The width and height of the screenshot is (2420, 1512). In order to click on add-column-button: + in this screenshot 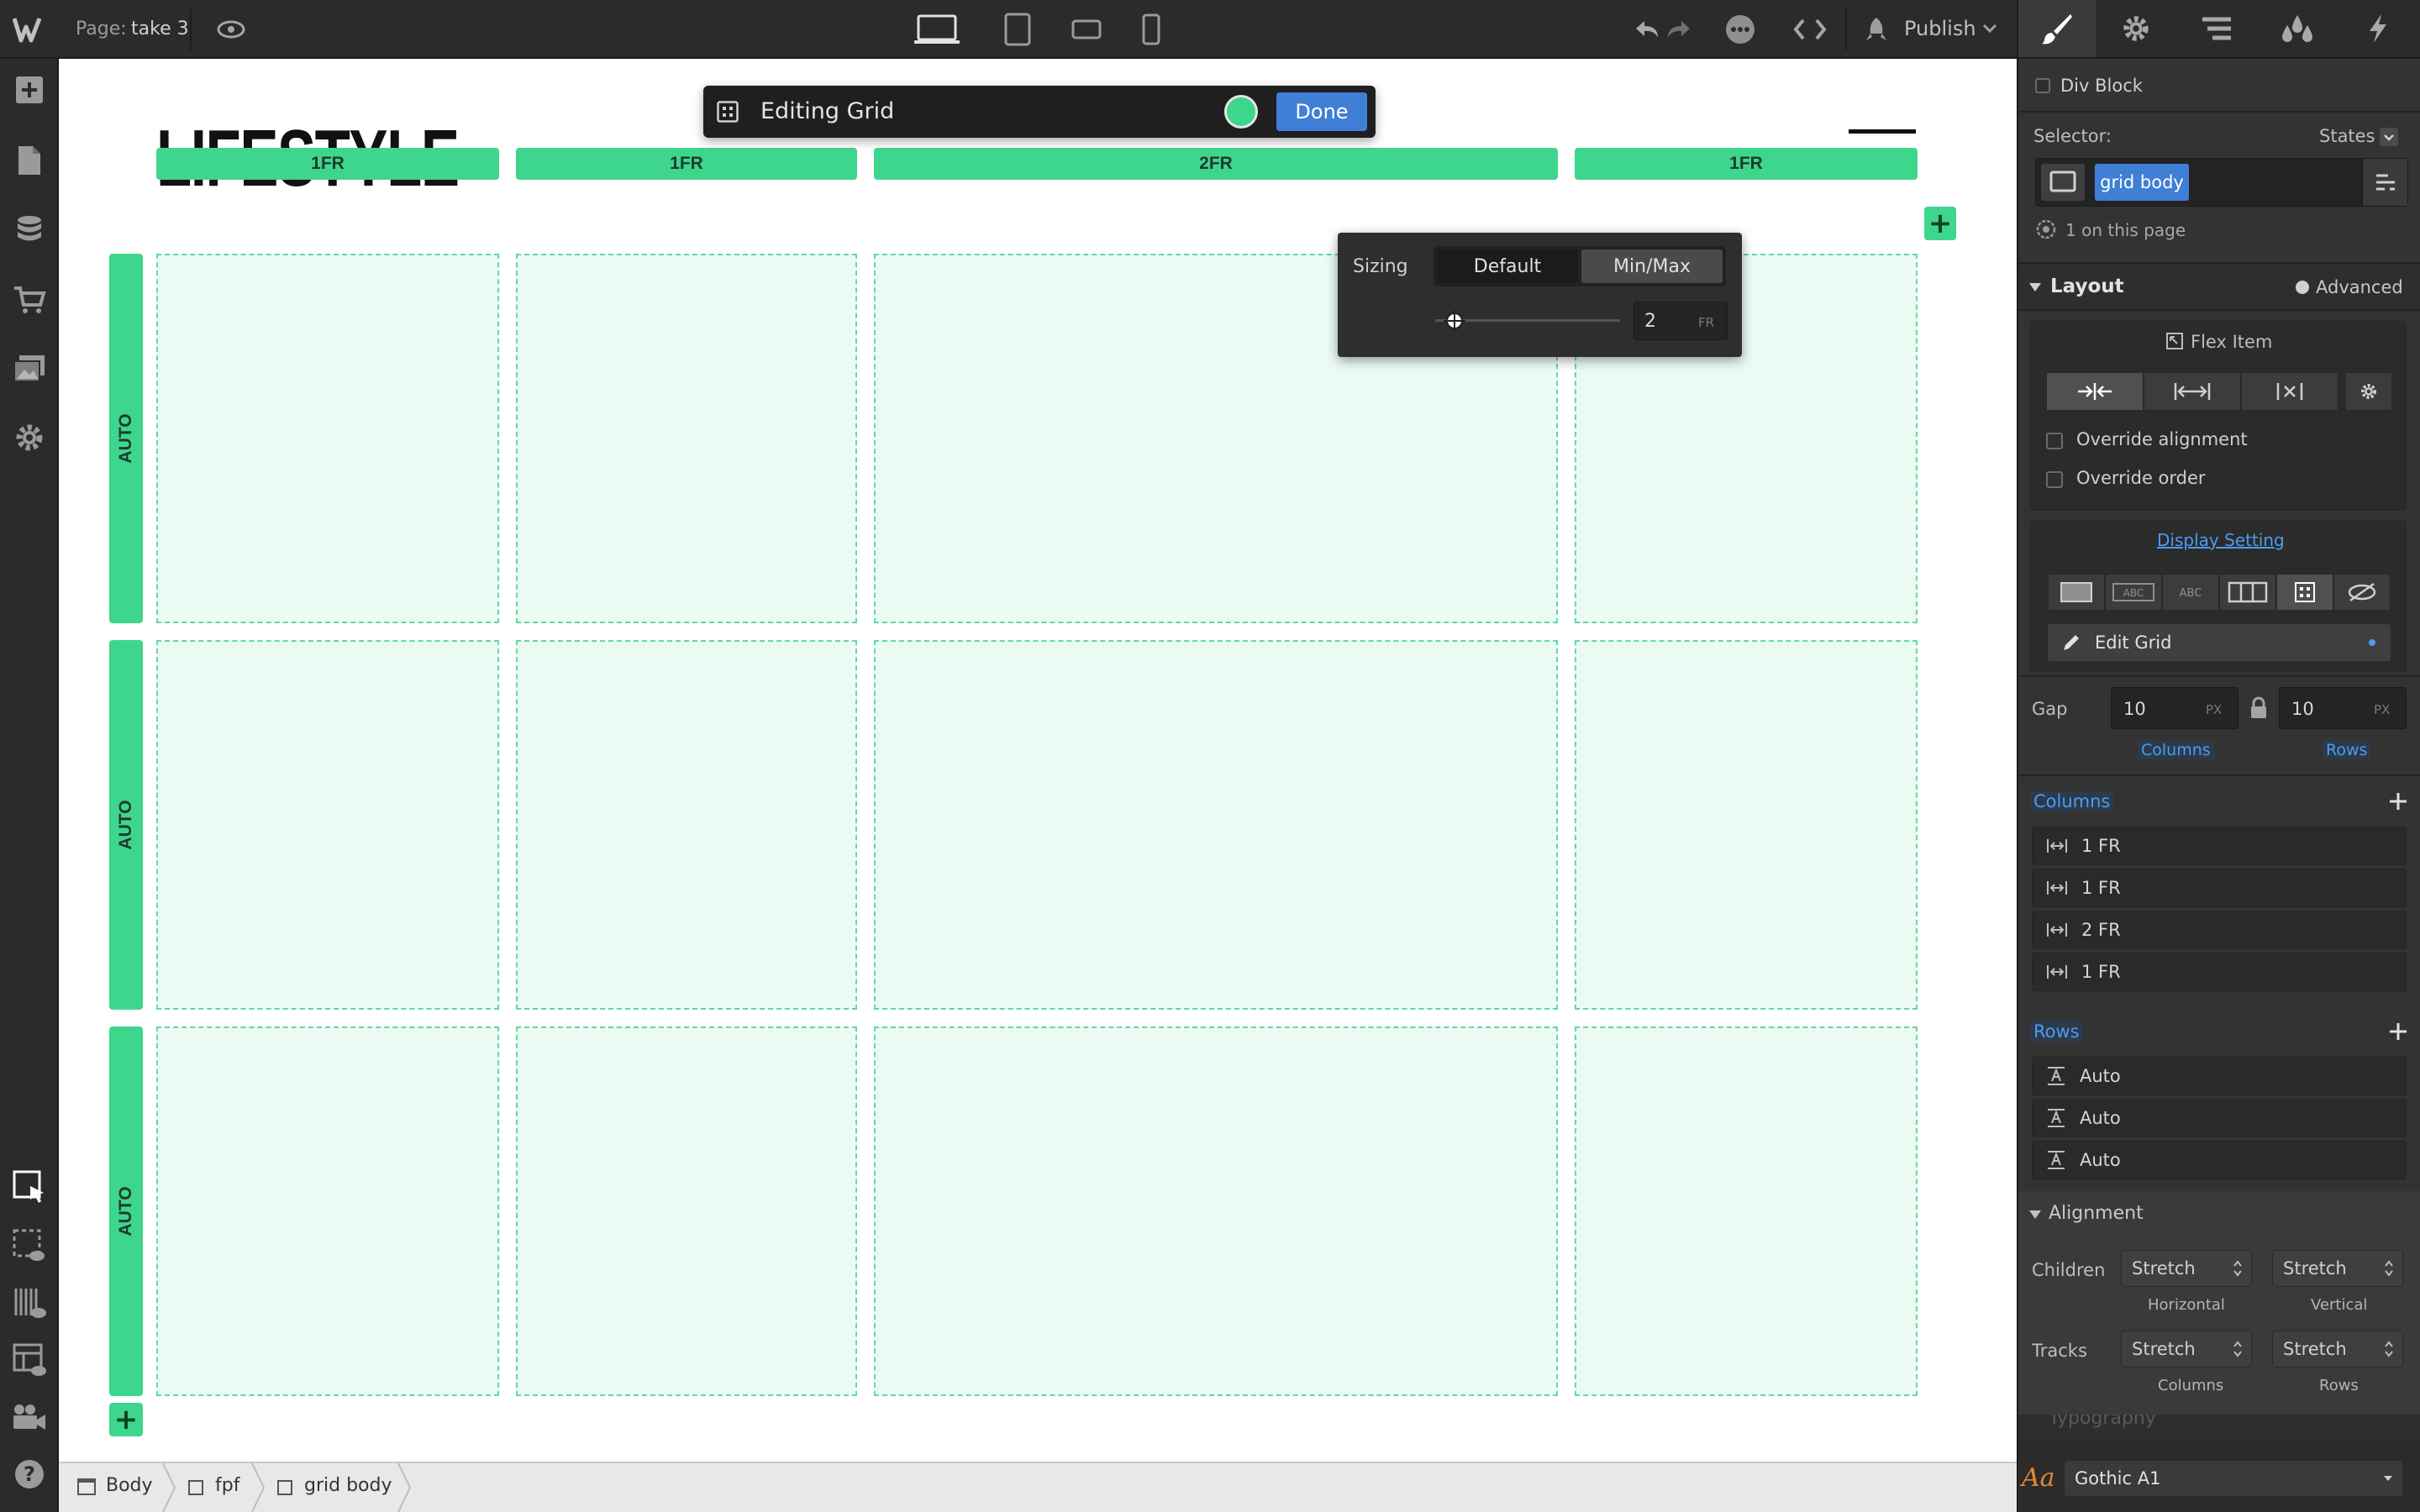, I will do `click(1940, 223)`.